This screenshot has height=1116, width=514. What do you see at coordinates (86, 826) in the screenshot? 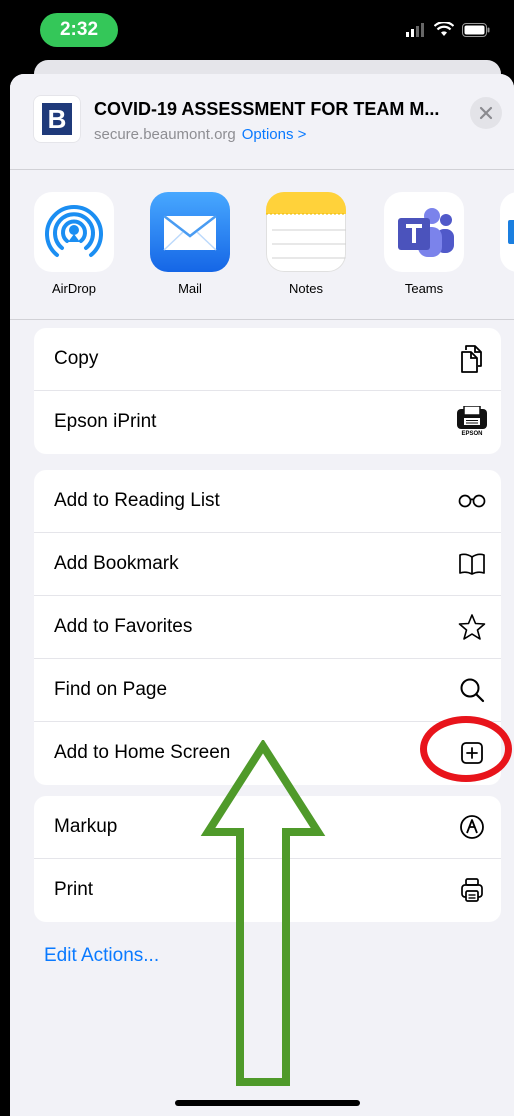
I see `action-label: Markup` at bounding box center [86, 826].